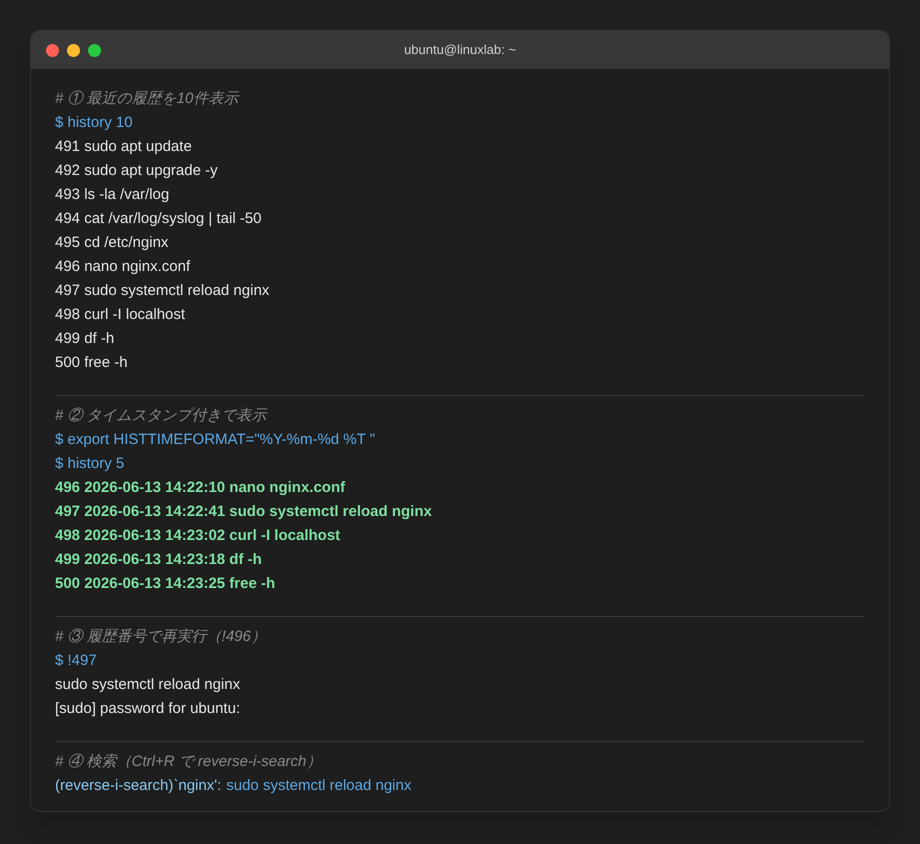 The image size is (920, 844). I want to click on output-line: 493 ls -la /var/log, so click(112, 195).